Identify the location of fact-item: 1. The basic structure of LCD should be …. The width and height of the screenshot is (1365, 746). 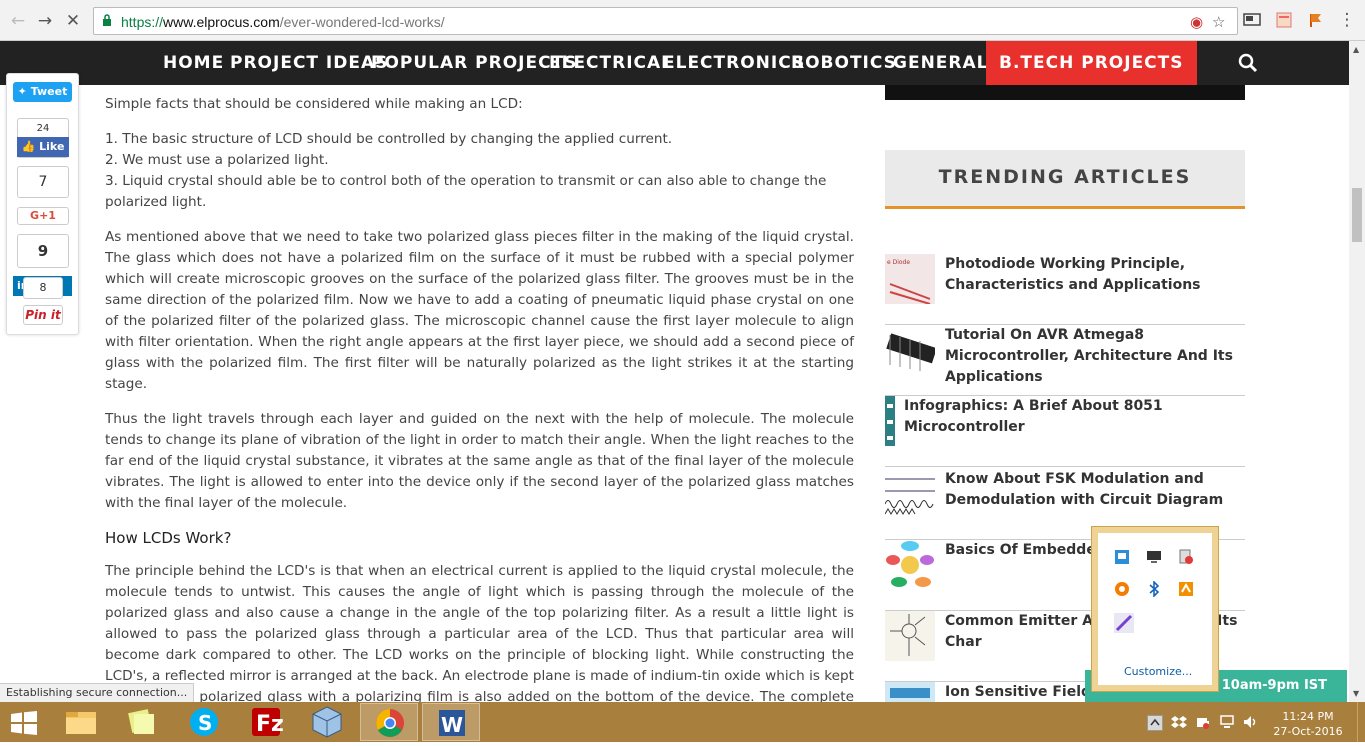
(389, 139).